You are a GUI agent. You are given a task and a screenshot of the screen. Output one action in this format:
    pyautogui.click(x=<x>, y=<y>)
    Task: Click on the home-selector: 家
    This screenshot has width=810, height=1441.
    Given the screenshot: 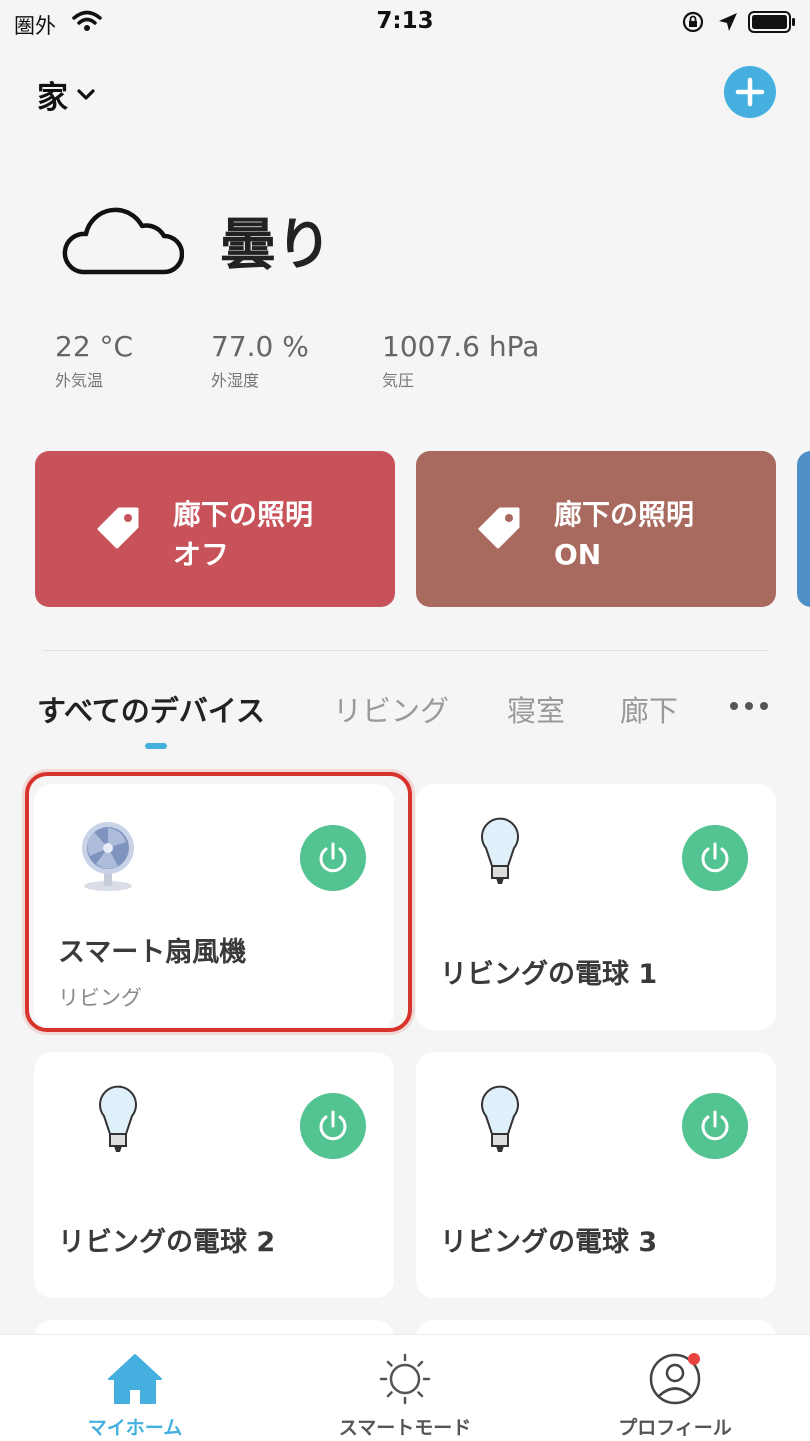 What is the action you would take?
    pyautogui.click(x=66, y=94)
    